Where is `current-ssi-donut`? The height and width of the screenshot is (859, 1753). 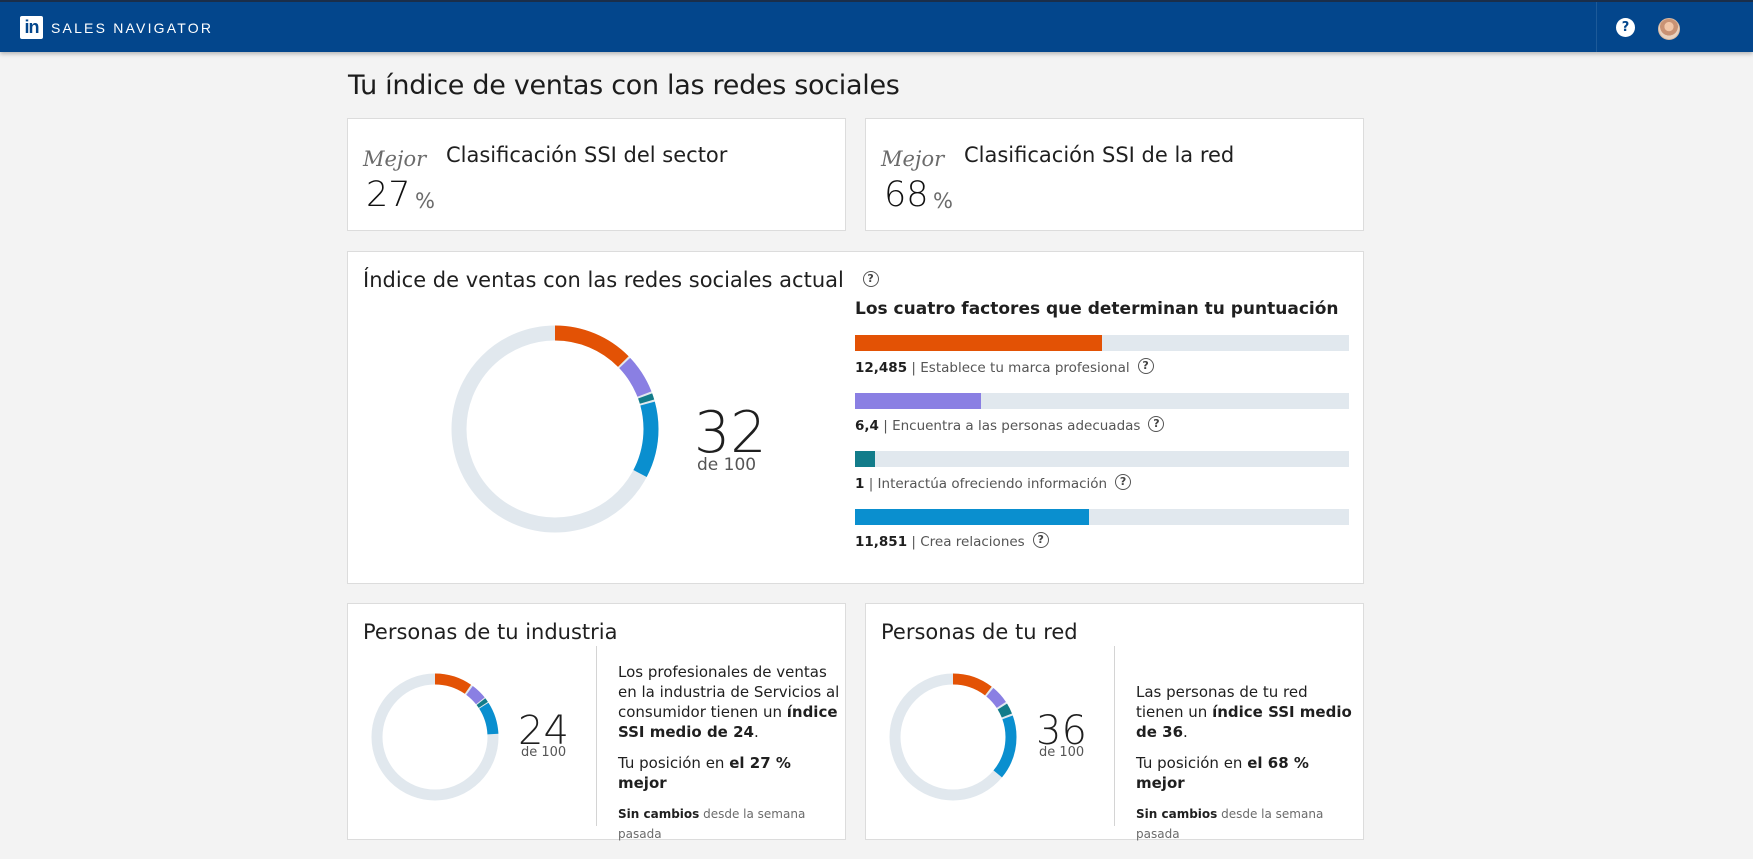 current-ssi-donut is located at coordinates (555, 429).